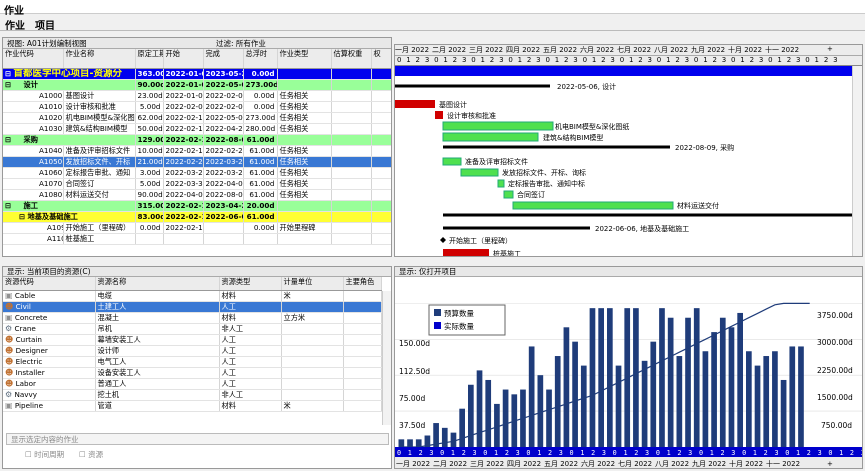 The height and width of the screenshot is (471, 865). I want to click on col-name: 作业名称, so click(99, 59).